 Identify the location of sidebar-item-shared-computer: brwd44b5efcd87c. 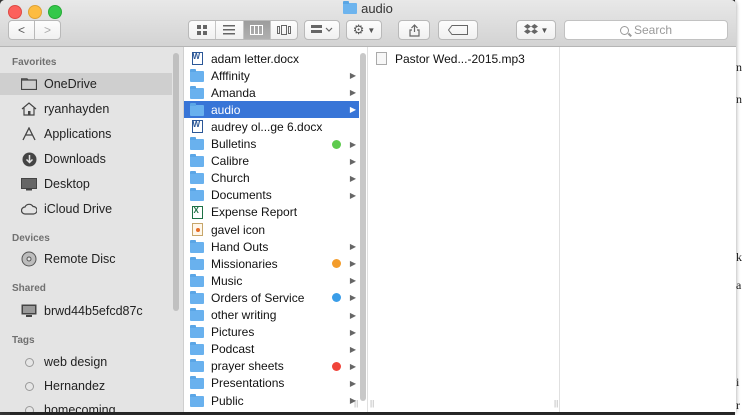
(86, 311).